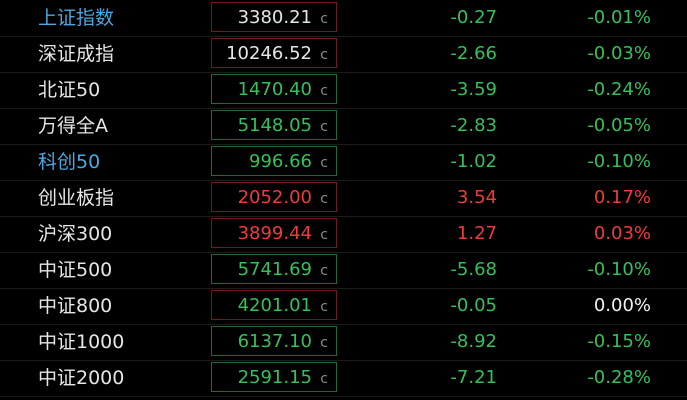  I want to click on price-box: 5741.69 c, so click(274, 269).